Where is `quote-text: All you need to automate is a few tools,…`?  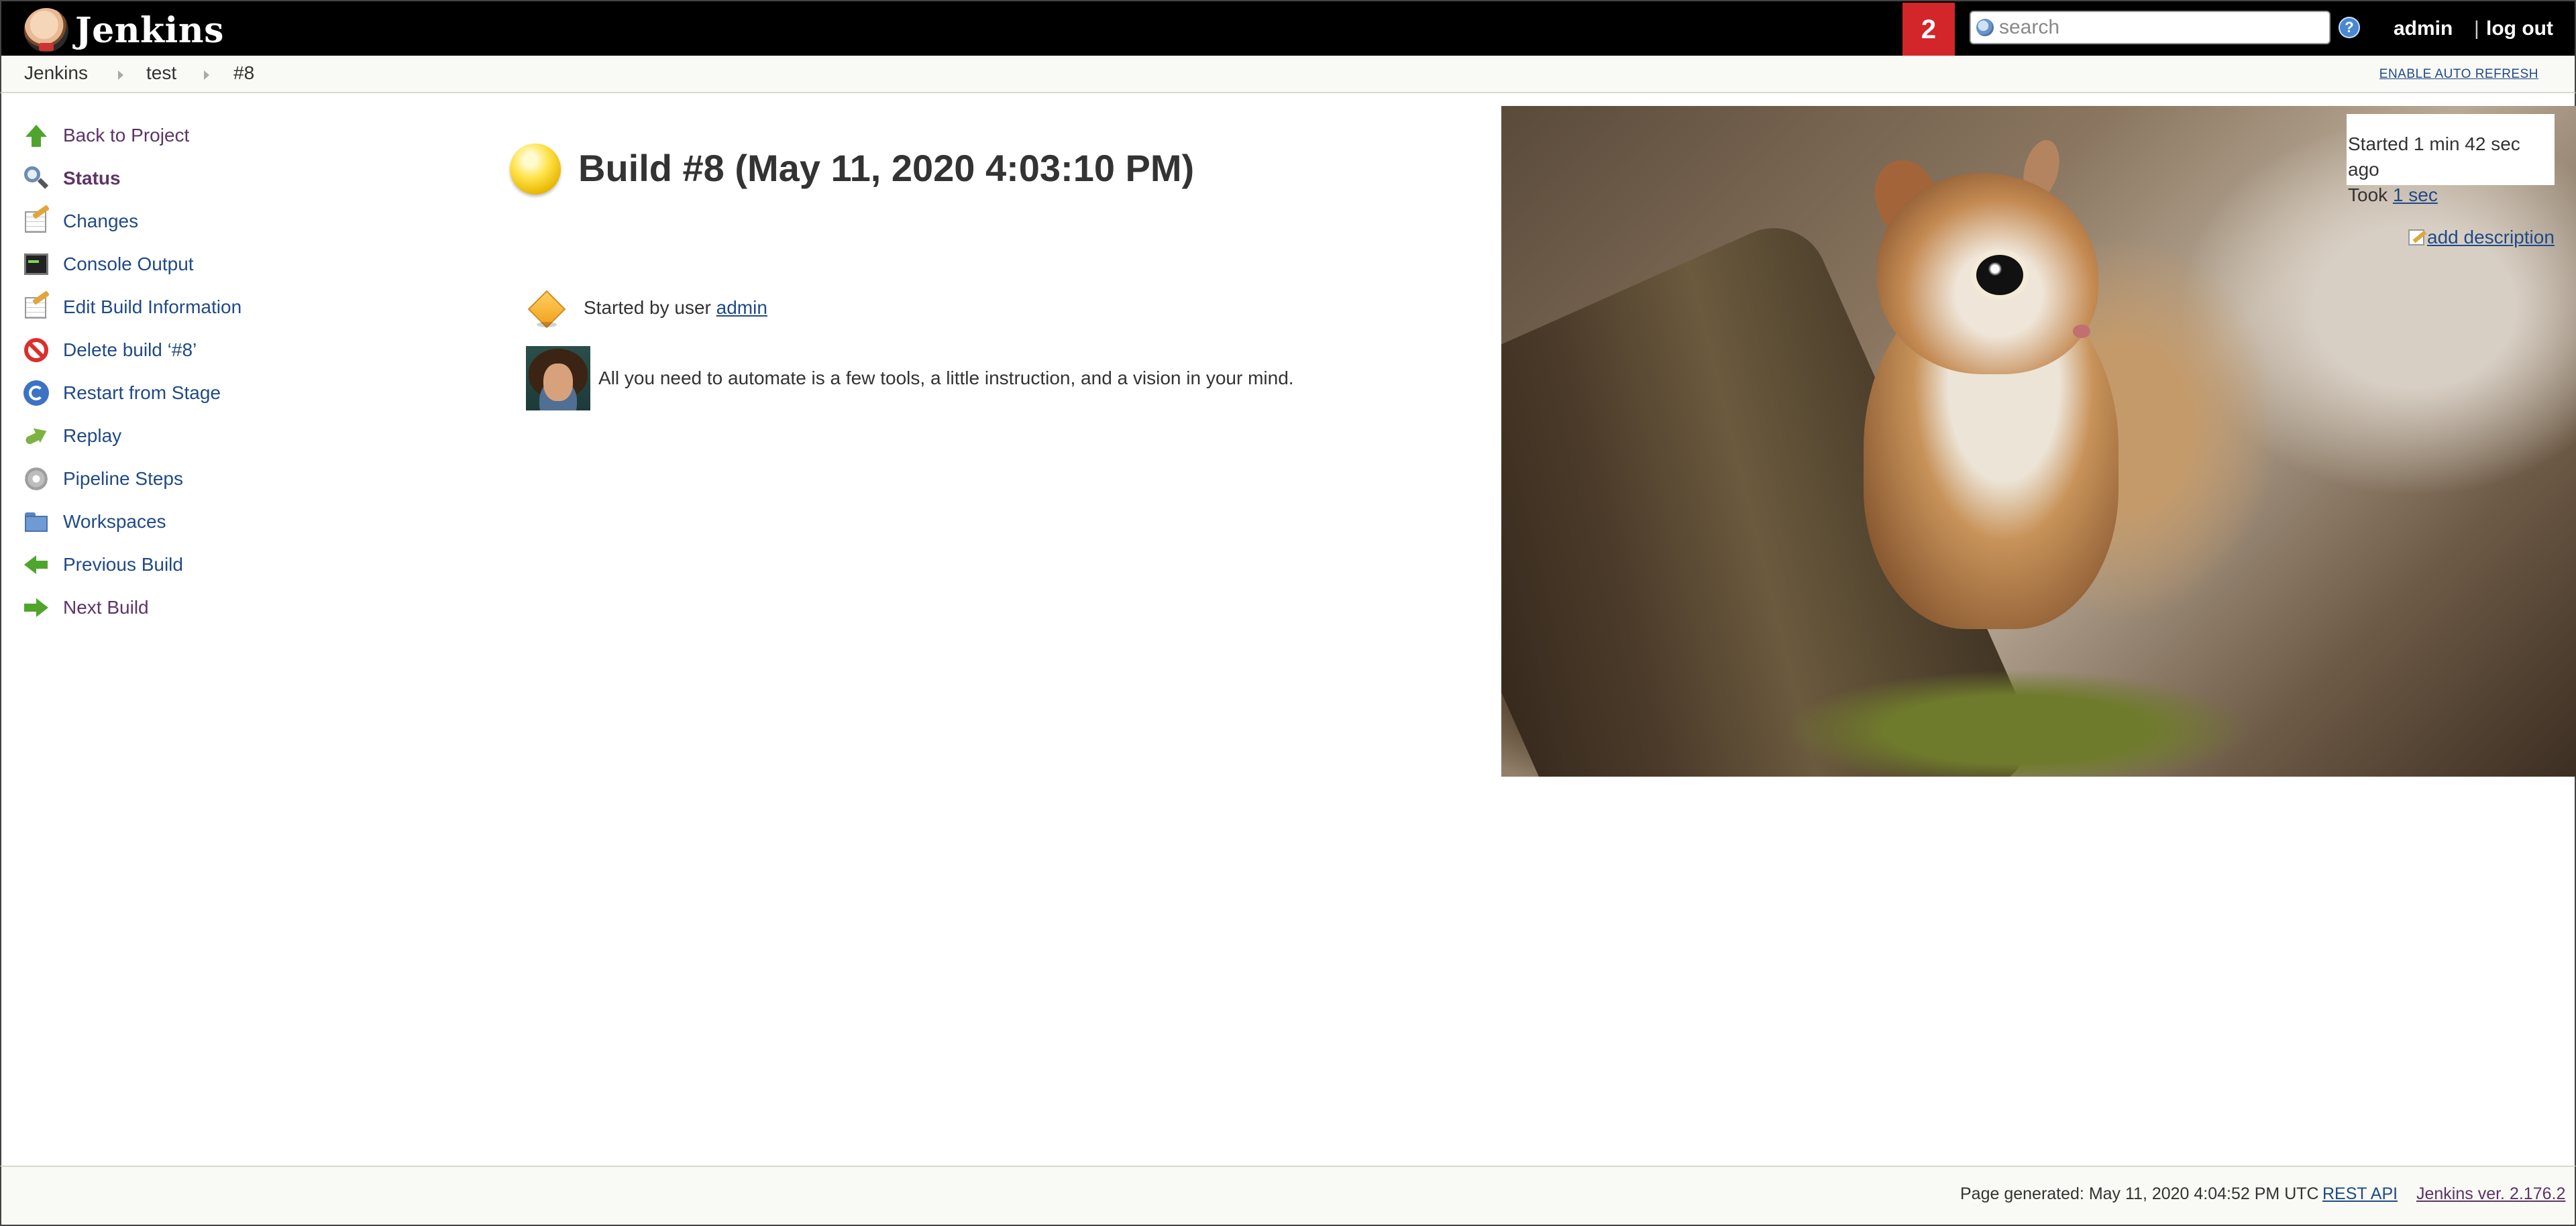
quote-text: All you need to automate is a few tools,… is located at coordinates (946, 378).